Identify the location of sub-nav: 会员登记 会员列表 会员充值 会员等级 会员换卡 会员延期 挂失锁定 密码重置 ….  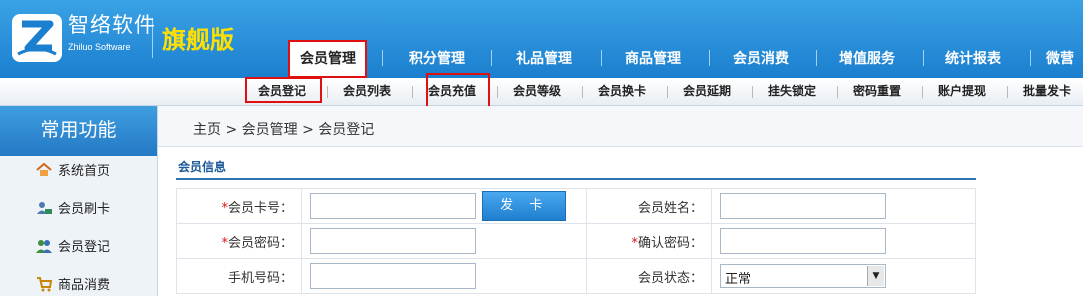
(541, 92).